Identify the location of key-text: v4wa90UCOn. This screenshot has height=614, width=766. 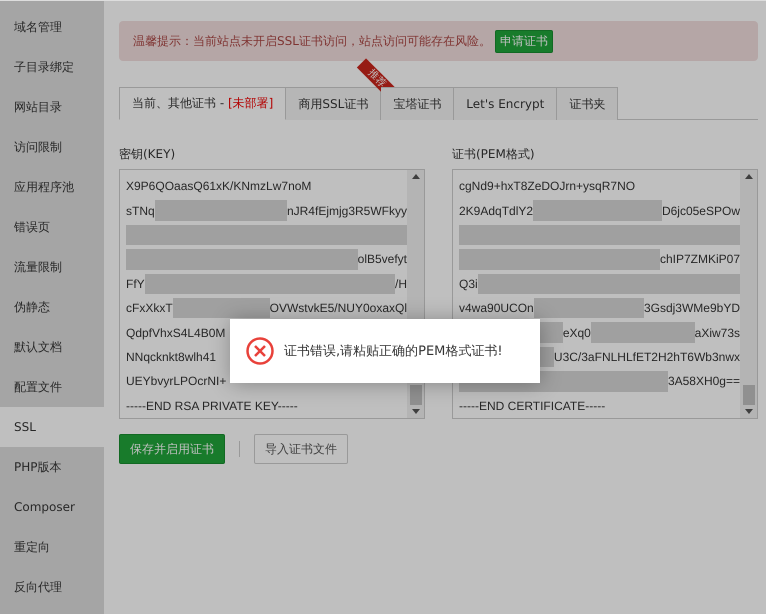
(496, 308).